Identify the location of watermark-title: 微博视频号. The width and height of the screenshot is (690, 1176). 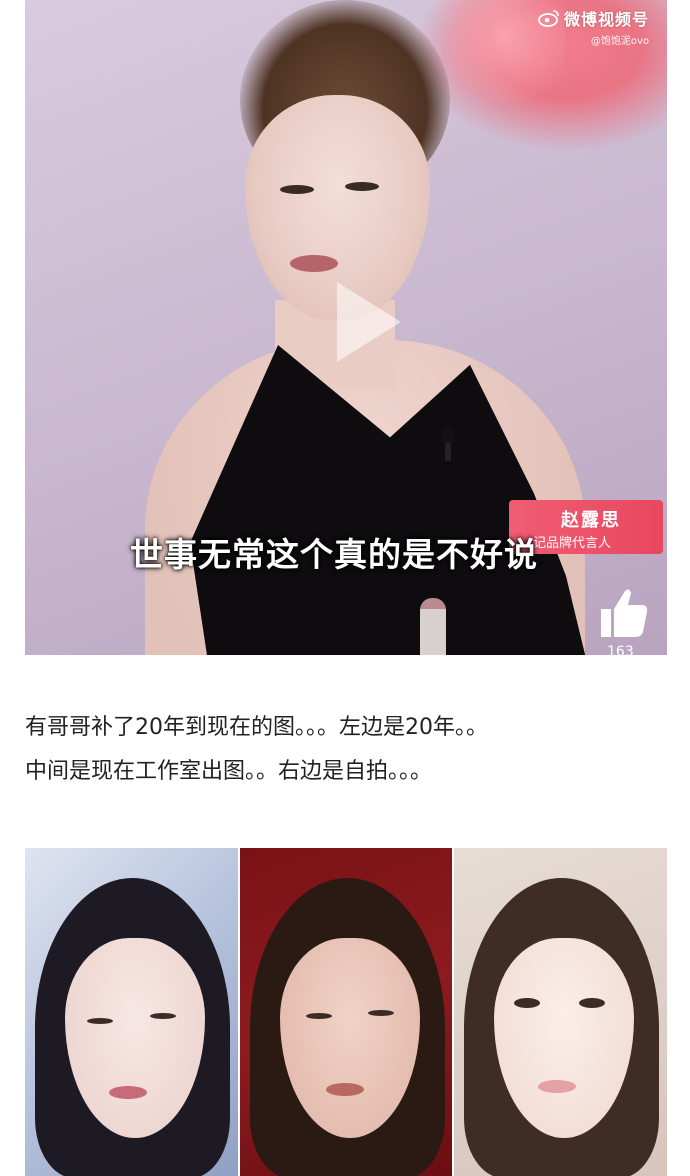
(606, 19).